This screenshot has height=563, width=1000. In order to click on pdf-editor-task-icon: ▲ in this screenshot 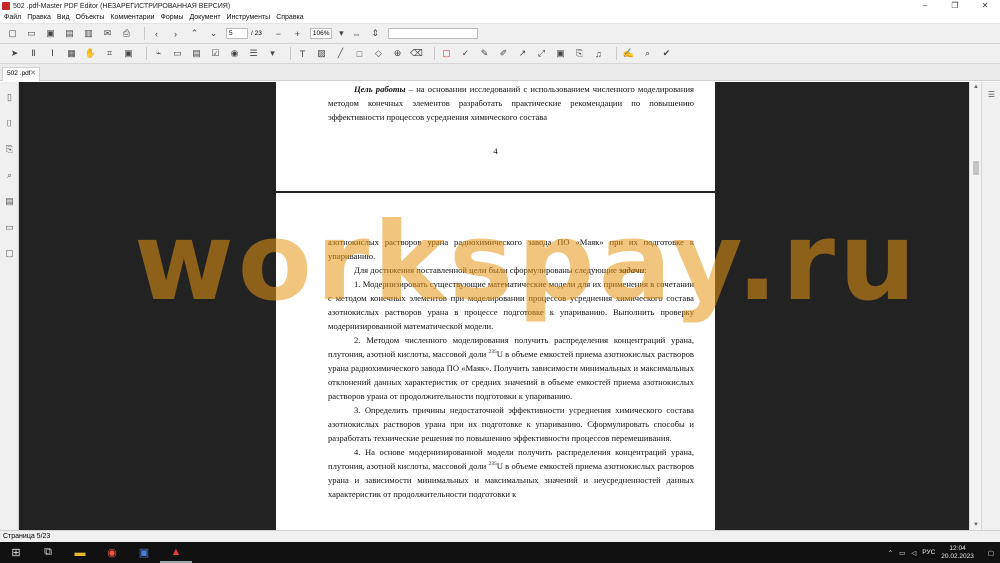, I will do `click(176, 552)`.